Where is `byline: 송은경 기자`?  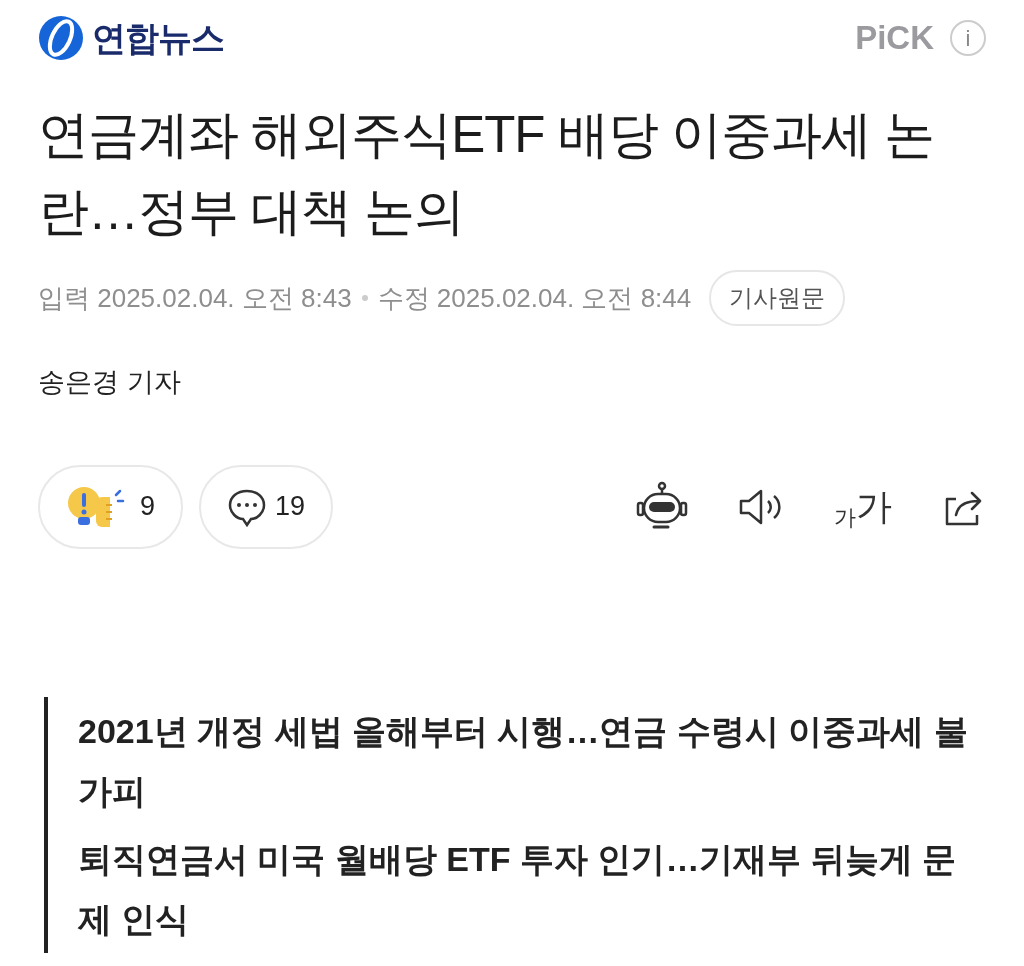 byline: 송은경 기자 is located at coordinates (110, 382).